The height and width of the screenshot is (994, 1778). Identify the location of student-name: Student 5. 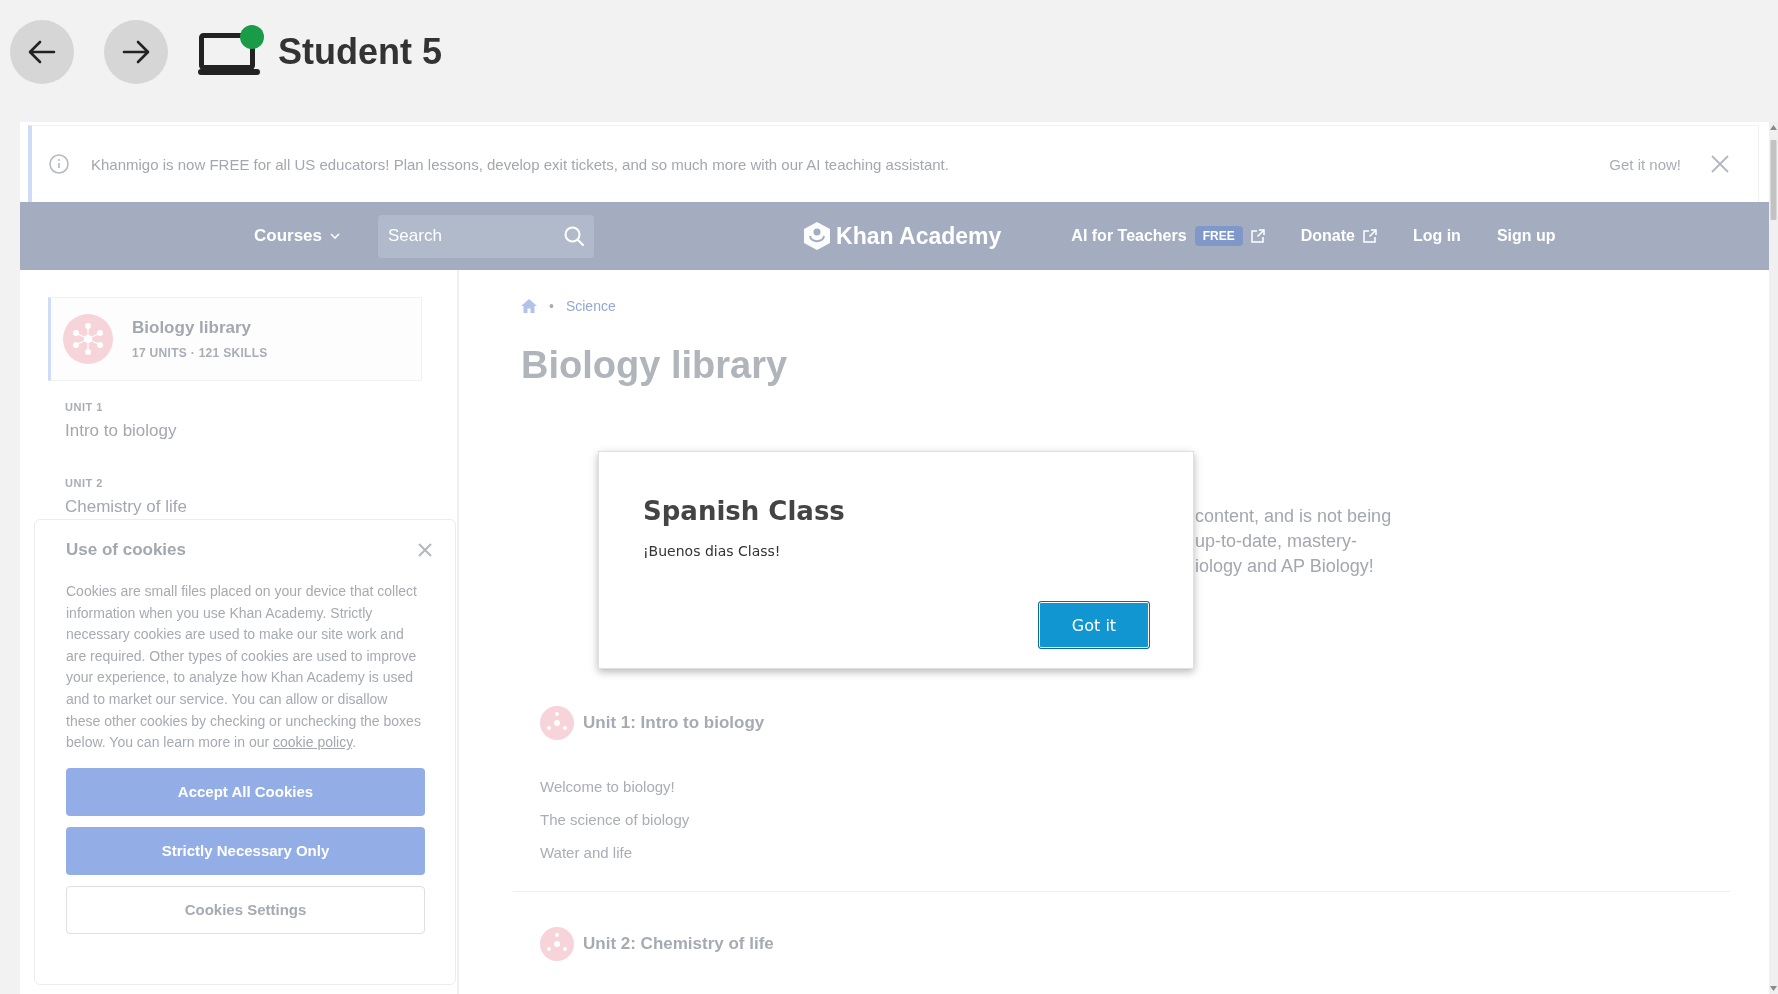
(360, 52).